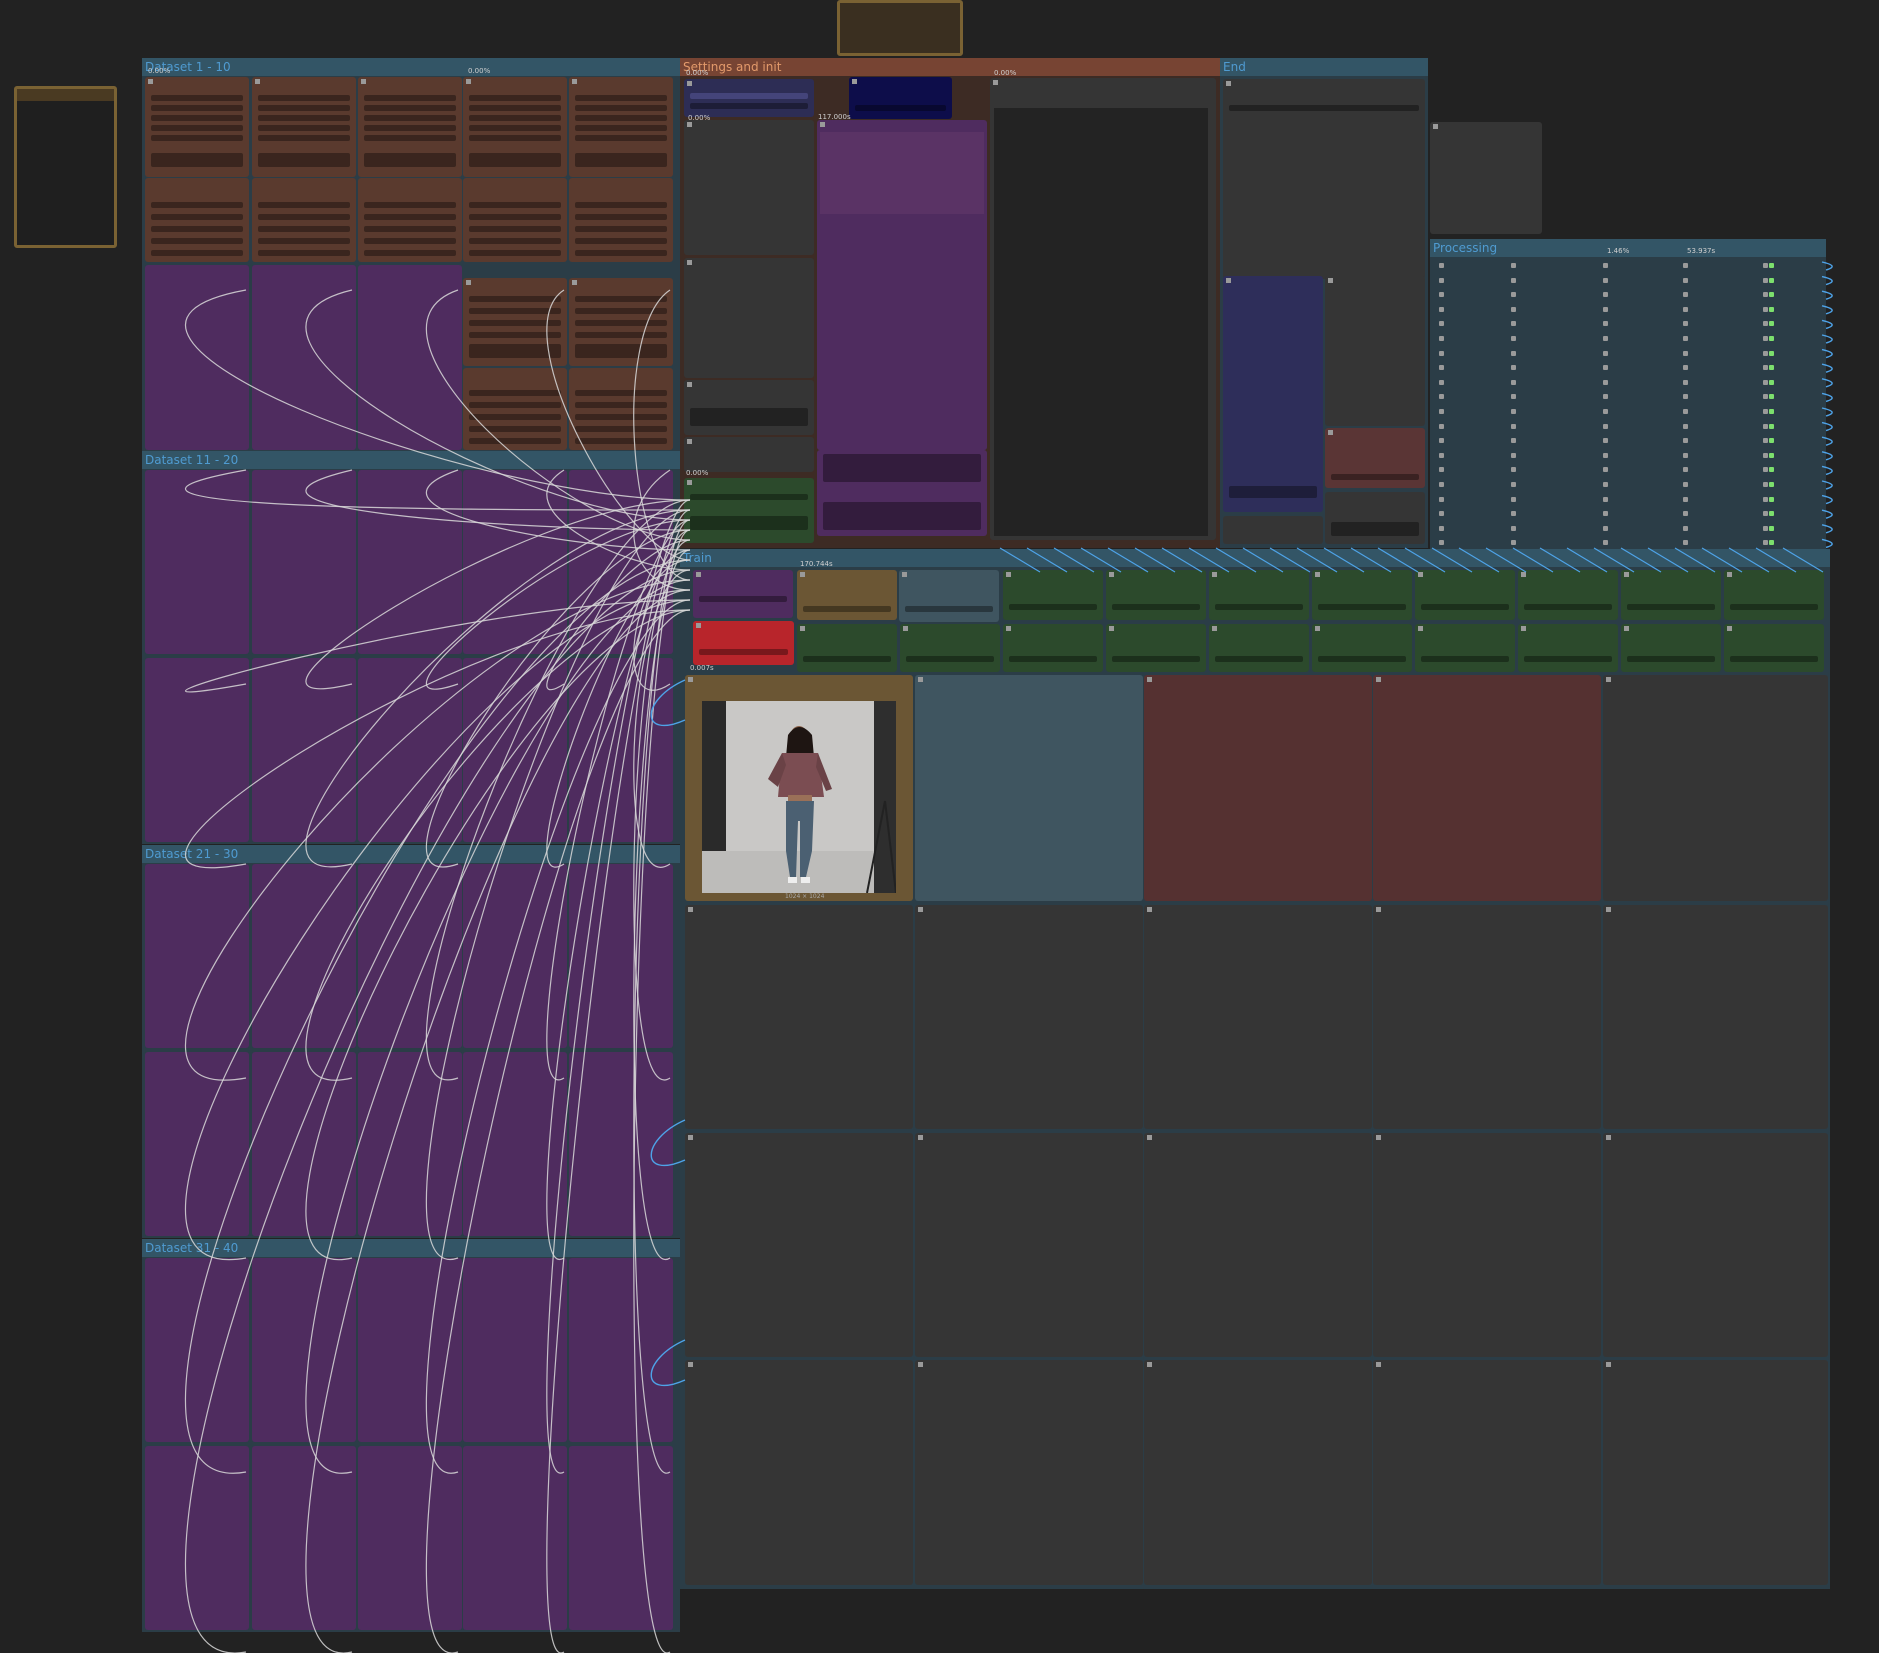 This screenshot has height=1653, width=1879. Describe the element at coordinates (65, 167) in the screenshot. I see `loose-frame-node-left` at that location.